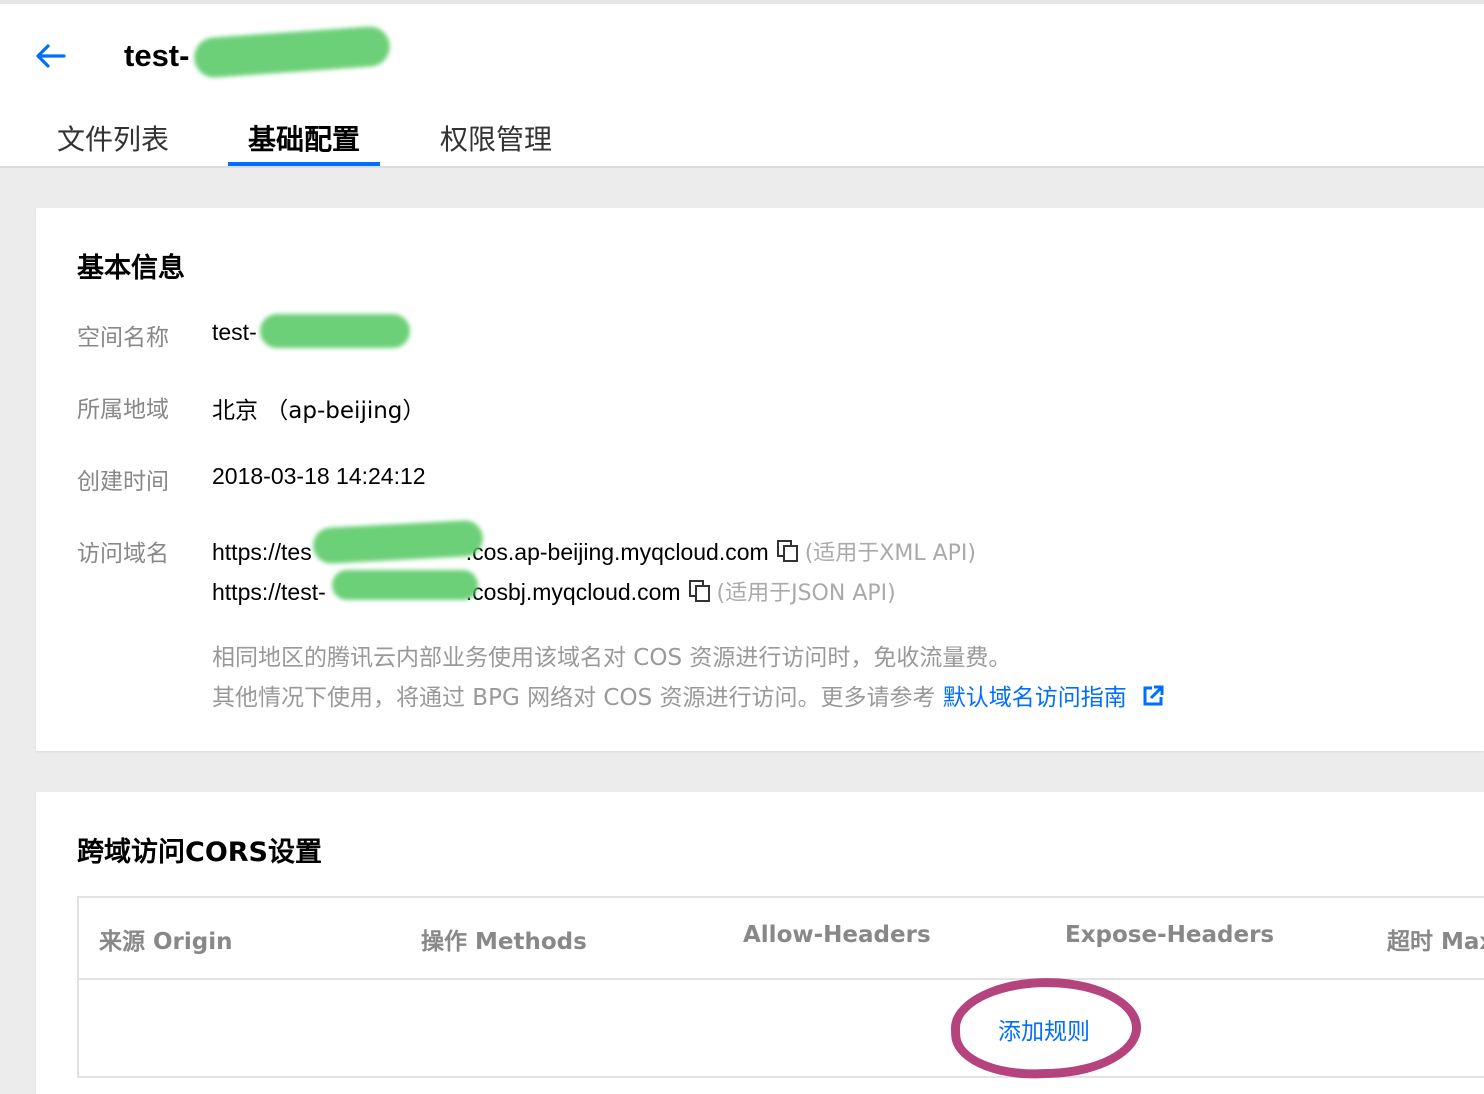  I want to click on space-name-value: test-, so click(234, 332).